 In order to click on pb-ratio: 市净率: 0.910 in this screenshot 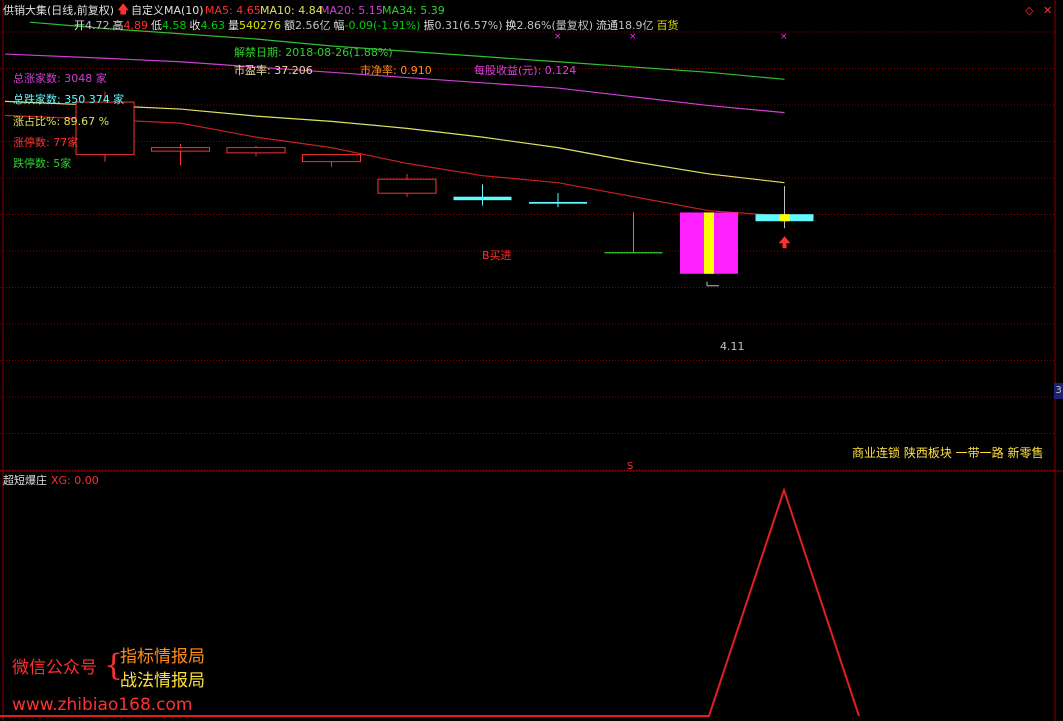, I will do `click(396, 70)`.